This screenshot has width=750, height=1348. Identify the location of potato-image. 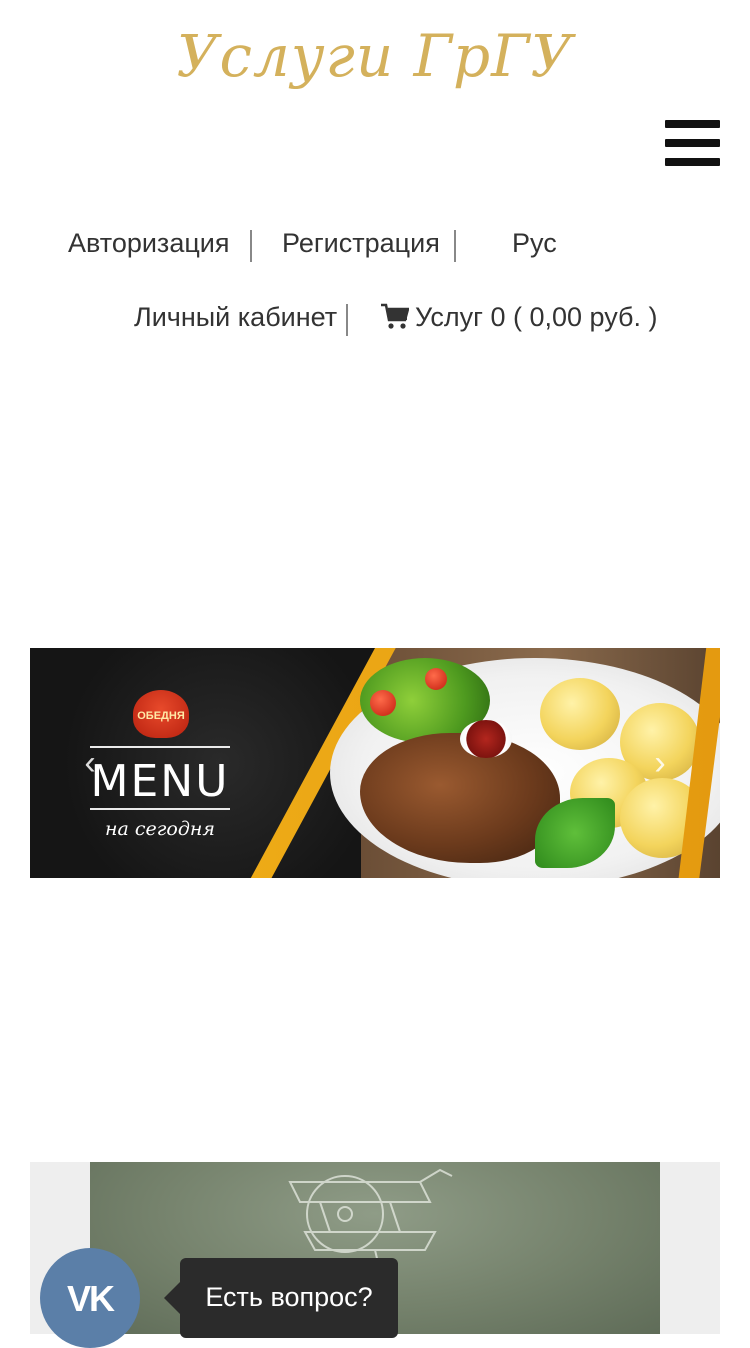
(580, 714).